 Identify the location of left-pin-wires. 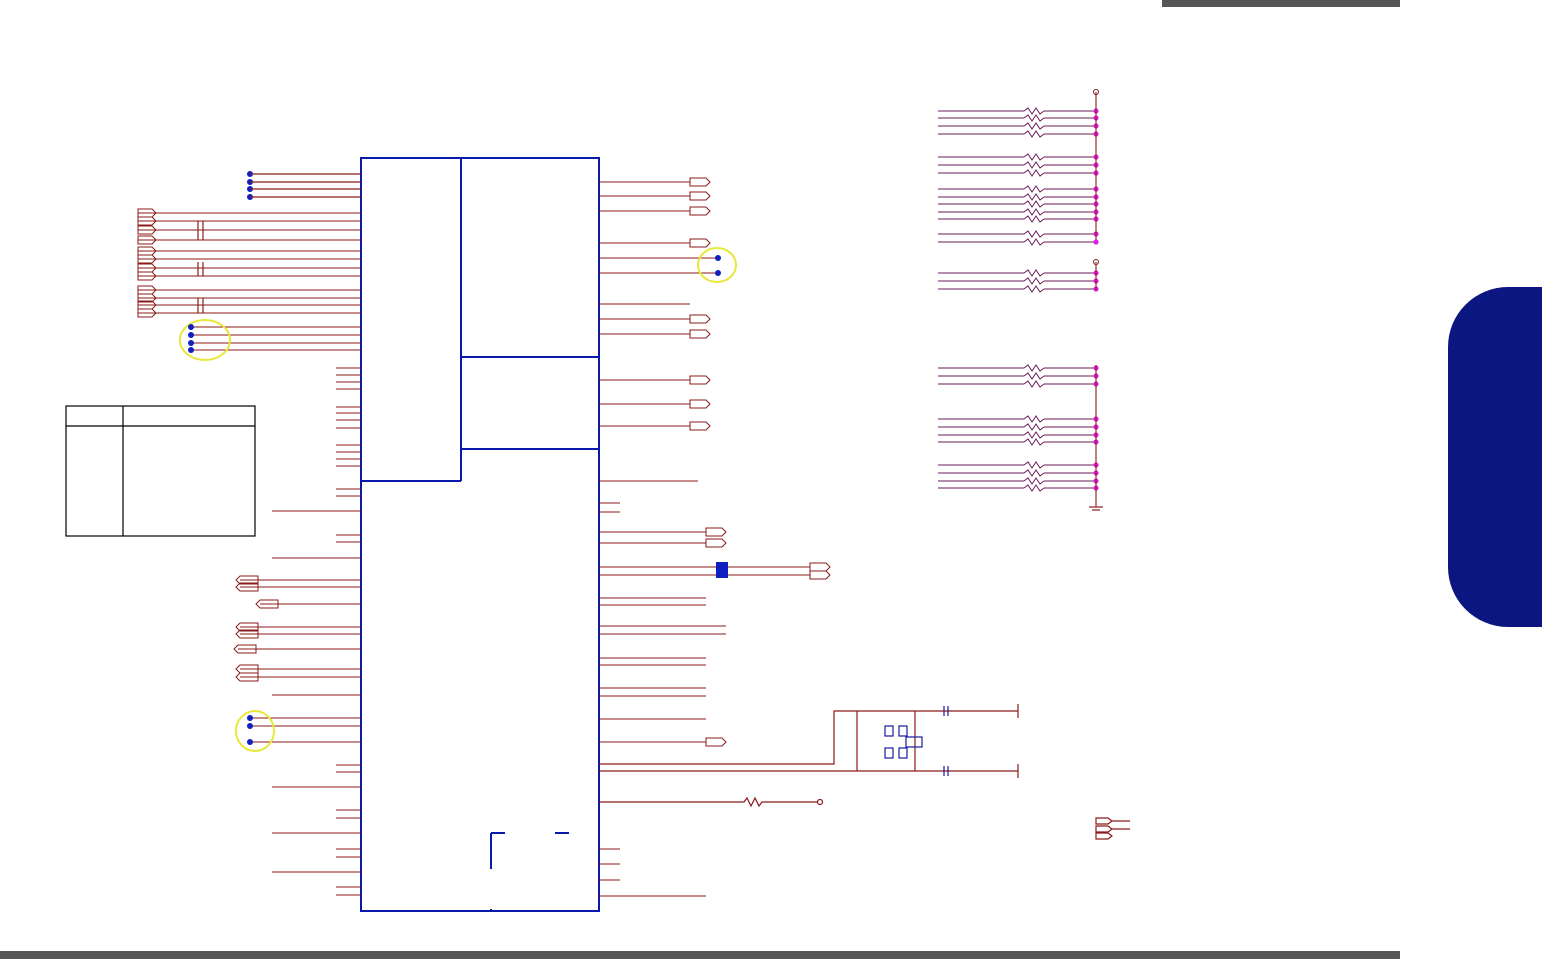
(249, 552).